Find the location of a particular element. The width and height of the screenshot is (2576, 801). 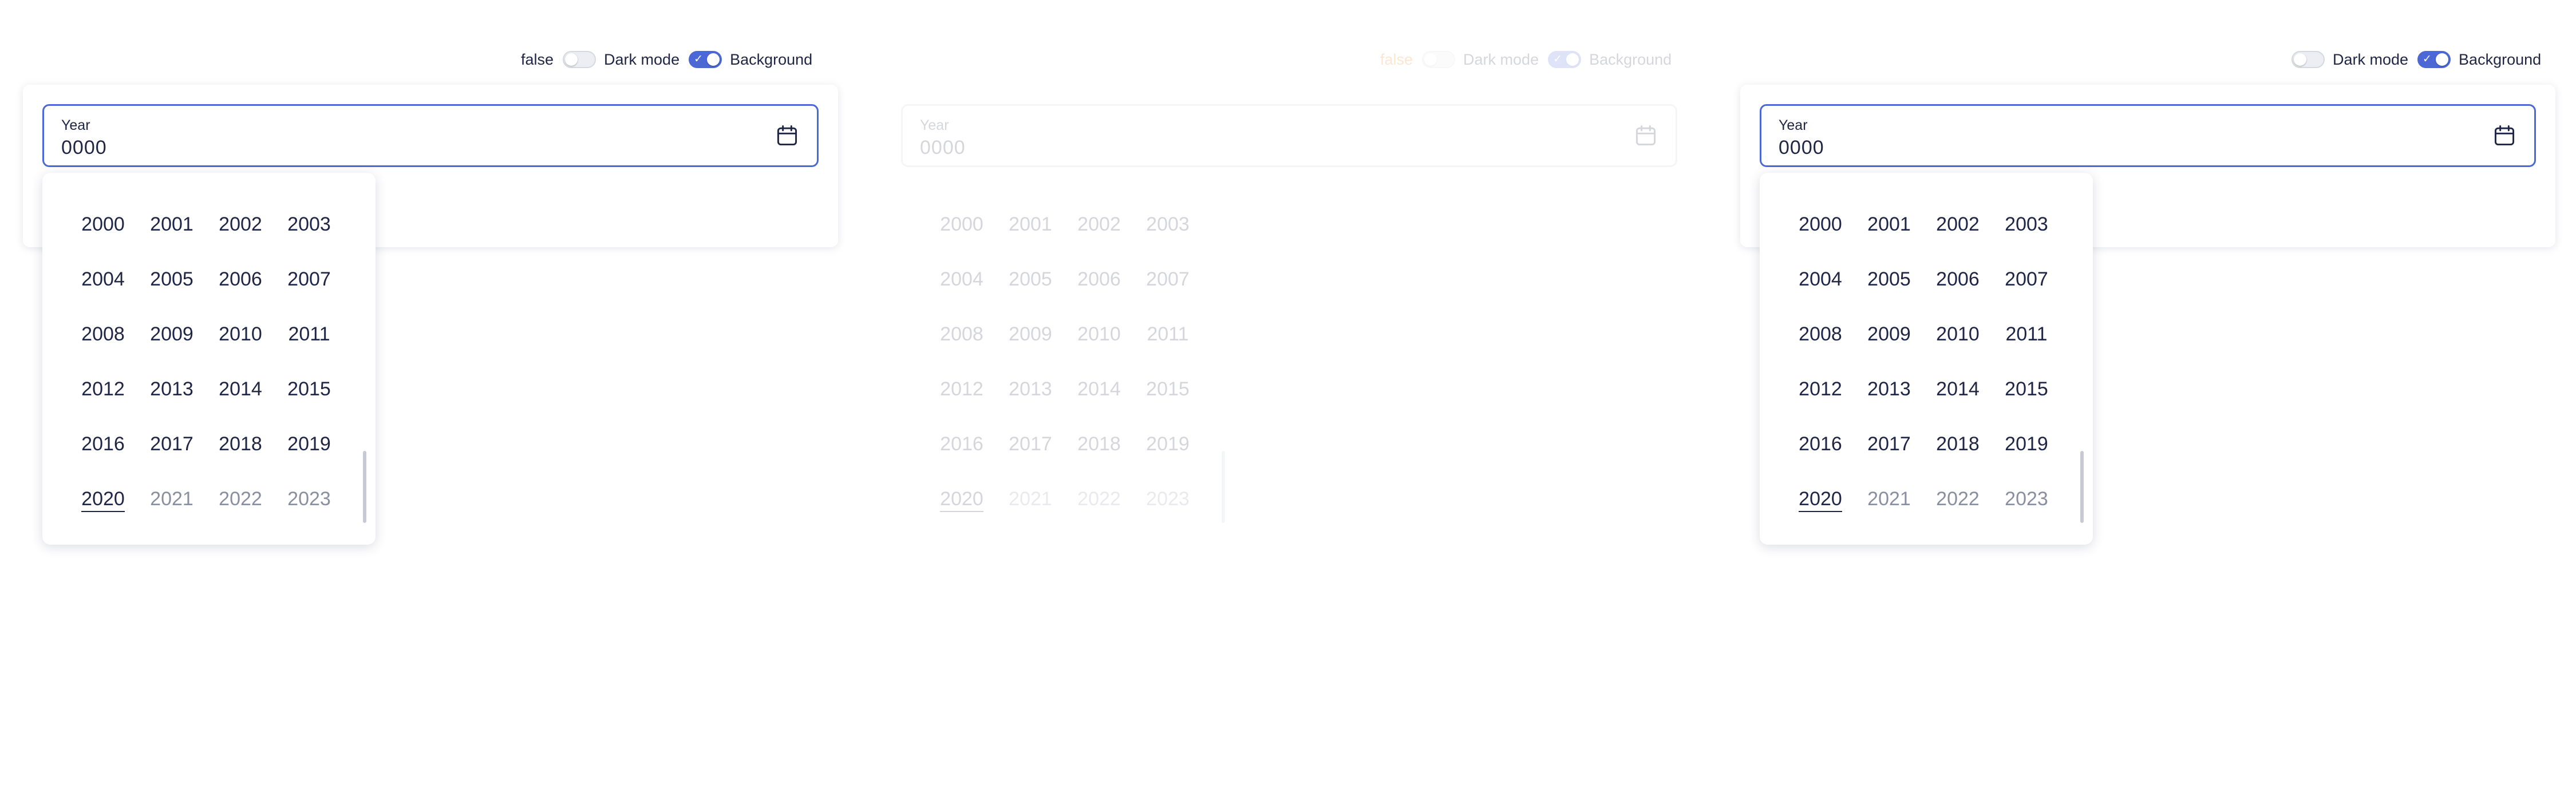

year-option-label: 2015 is located at coordinates (1168, 389).